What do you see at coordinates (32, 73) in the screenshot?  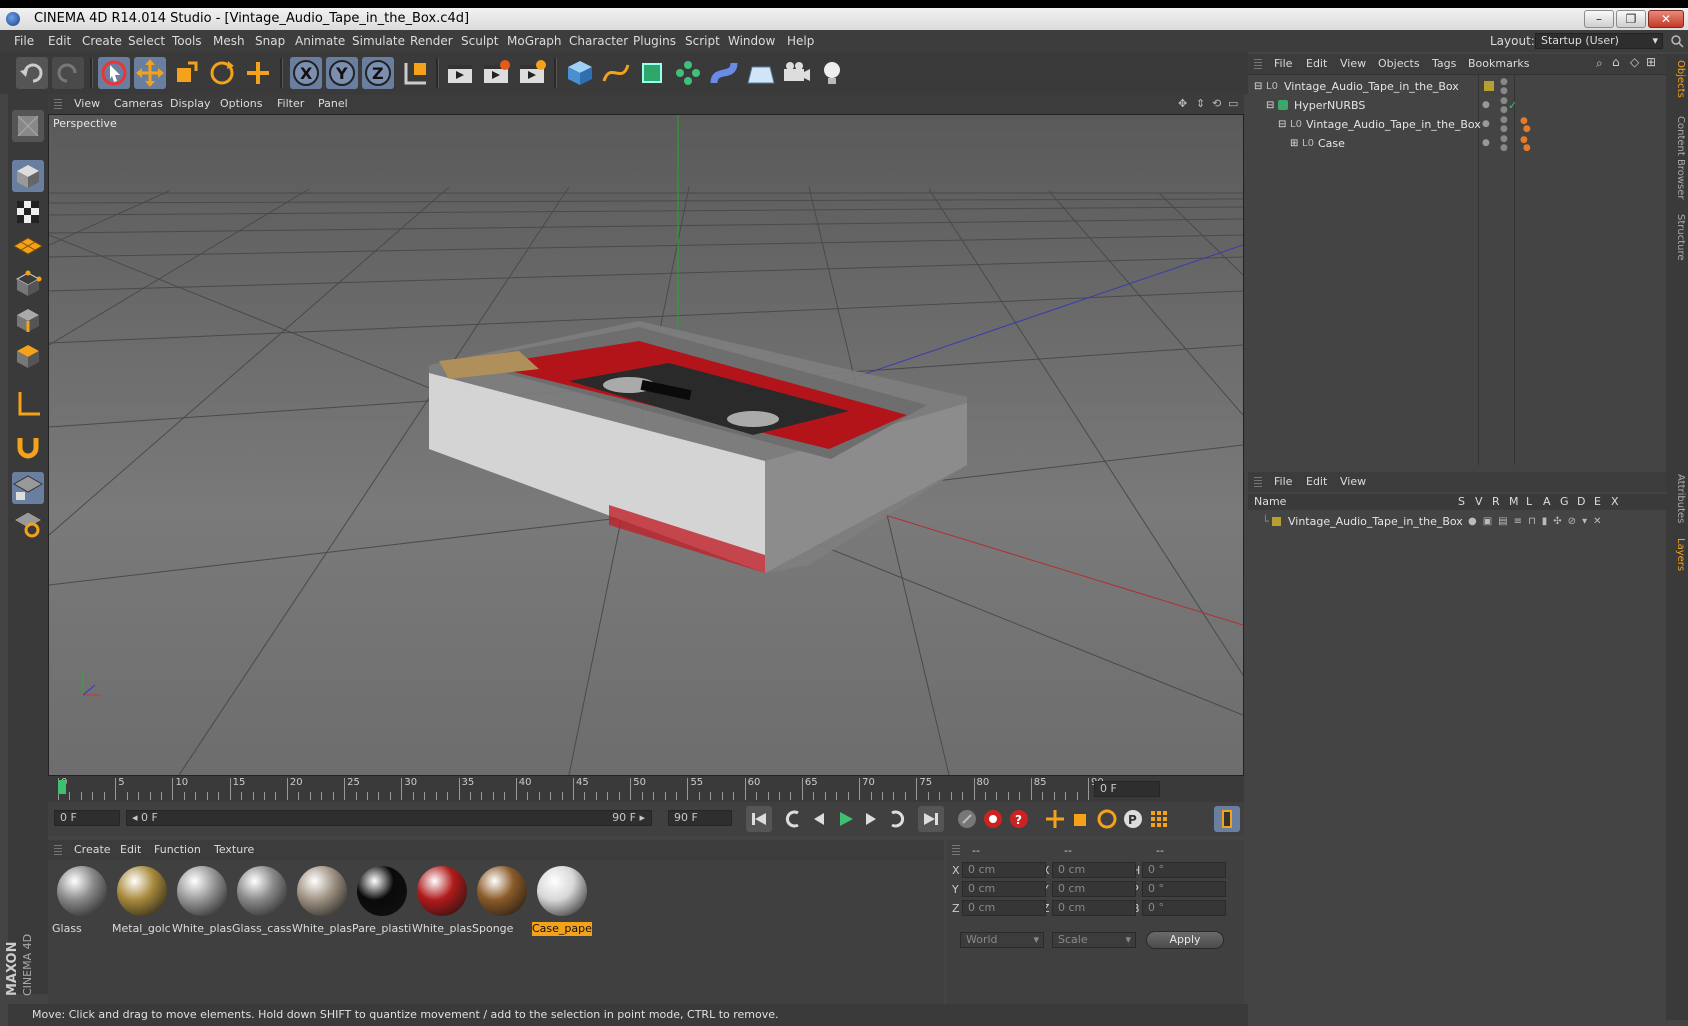 I see `undo-button` at bounding box center [32, 73].